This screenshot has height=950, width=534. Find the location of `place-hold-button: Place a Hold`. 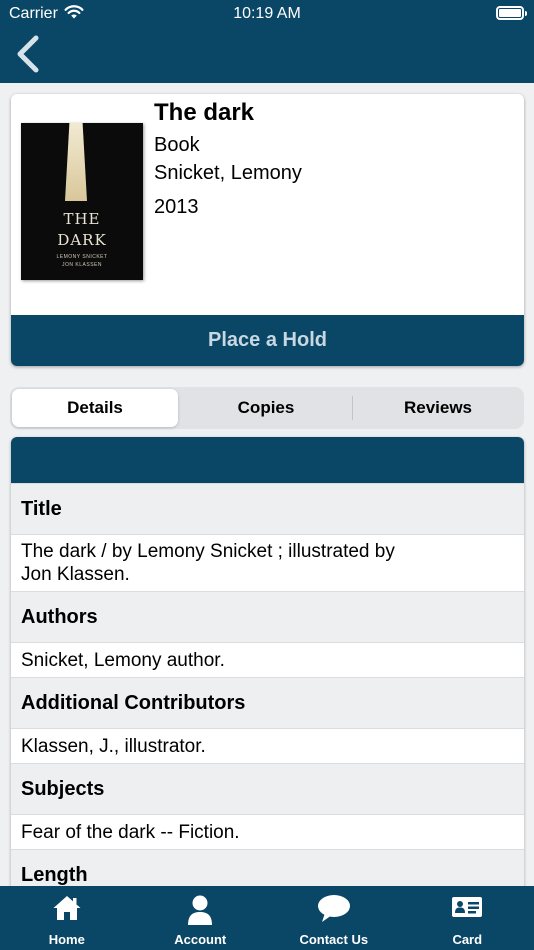

place-hold-button: Place a Hold is located at coordinates (267, 340).